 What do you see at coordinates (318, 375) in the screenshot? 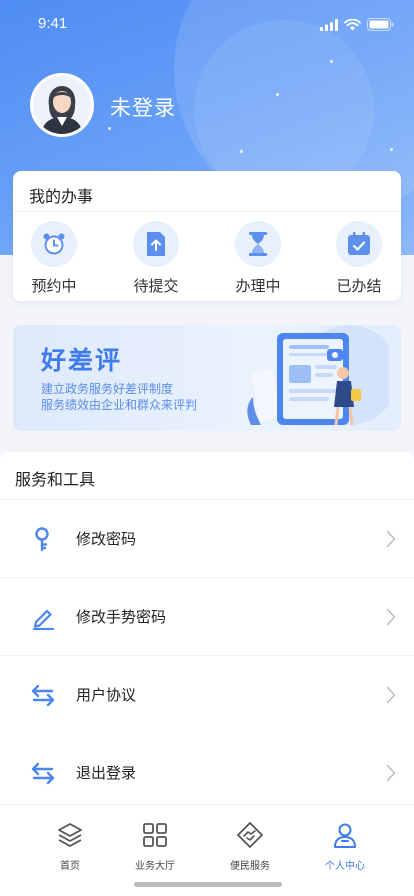
I see `banner-illustration` at bounding box center [318, 375].